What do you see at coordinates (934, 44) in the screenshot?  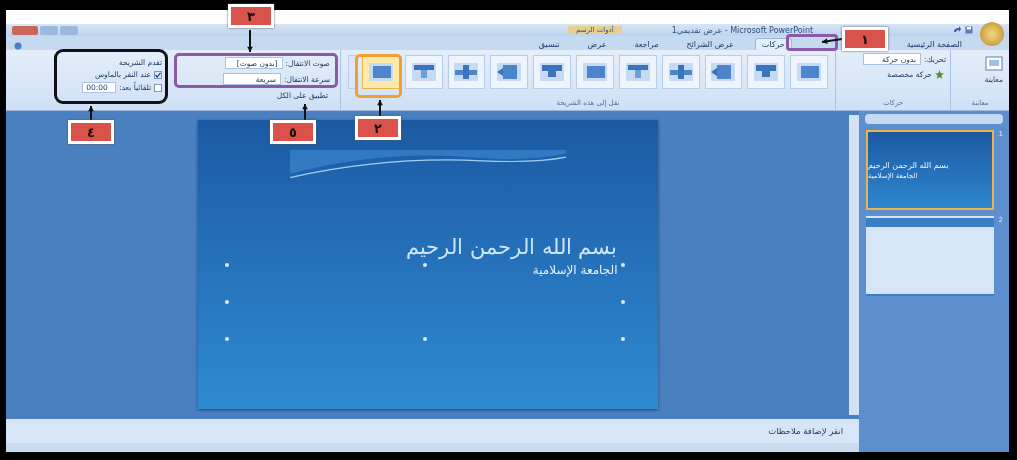 I see `ribbon-tab: الصفحة الرئيسية` at bounding box center [934, 44].